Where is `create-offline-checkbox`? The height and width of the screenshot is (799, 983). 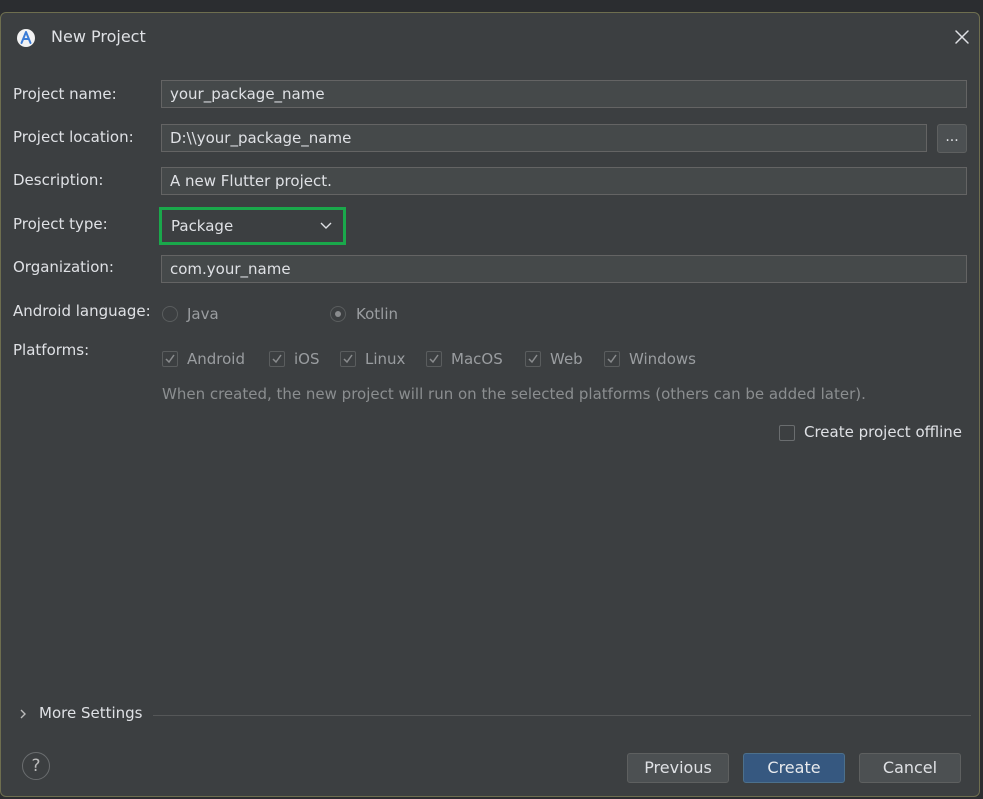
create-offline-checkbox is located at coordinates (787, 433).